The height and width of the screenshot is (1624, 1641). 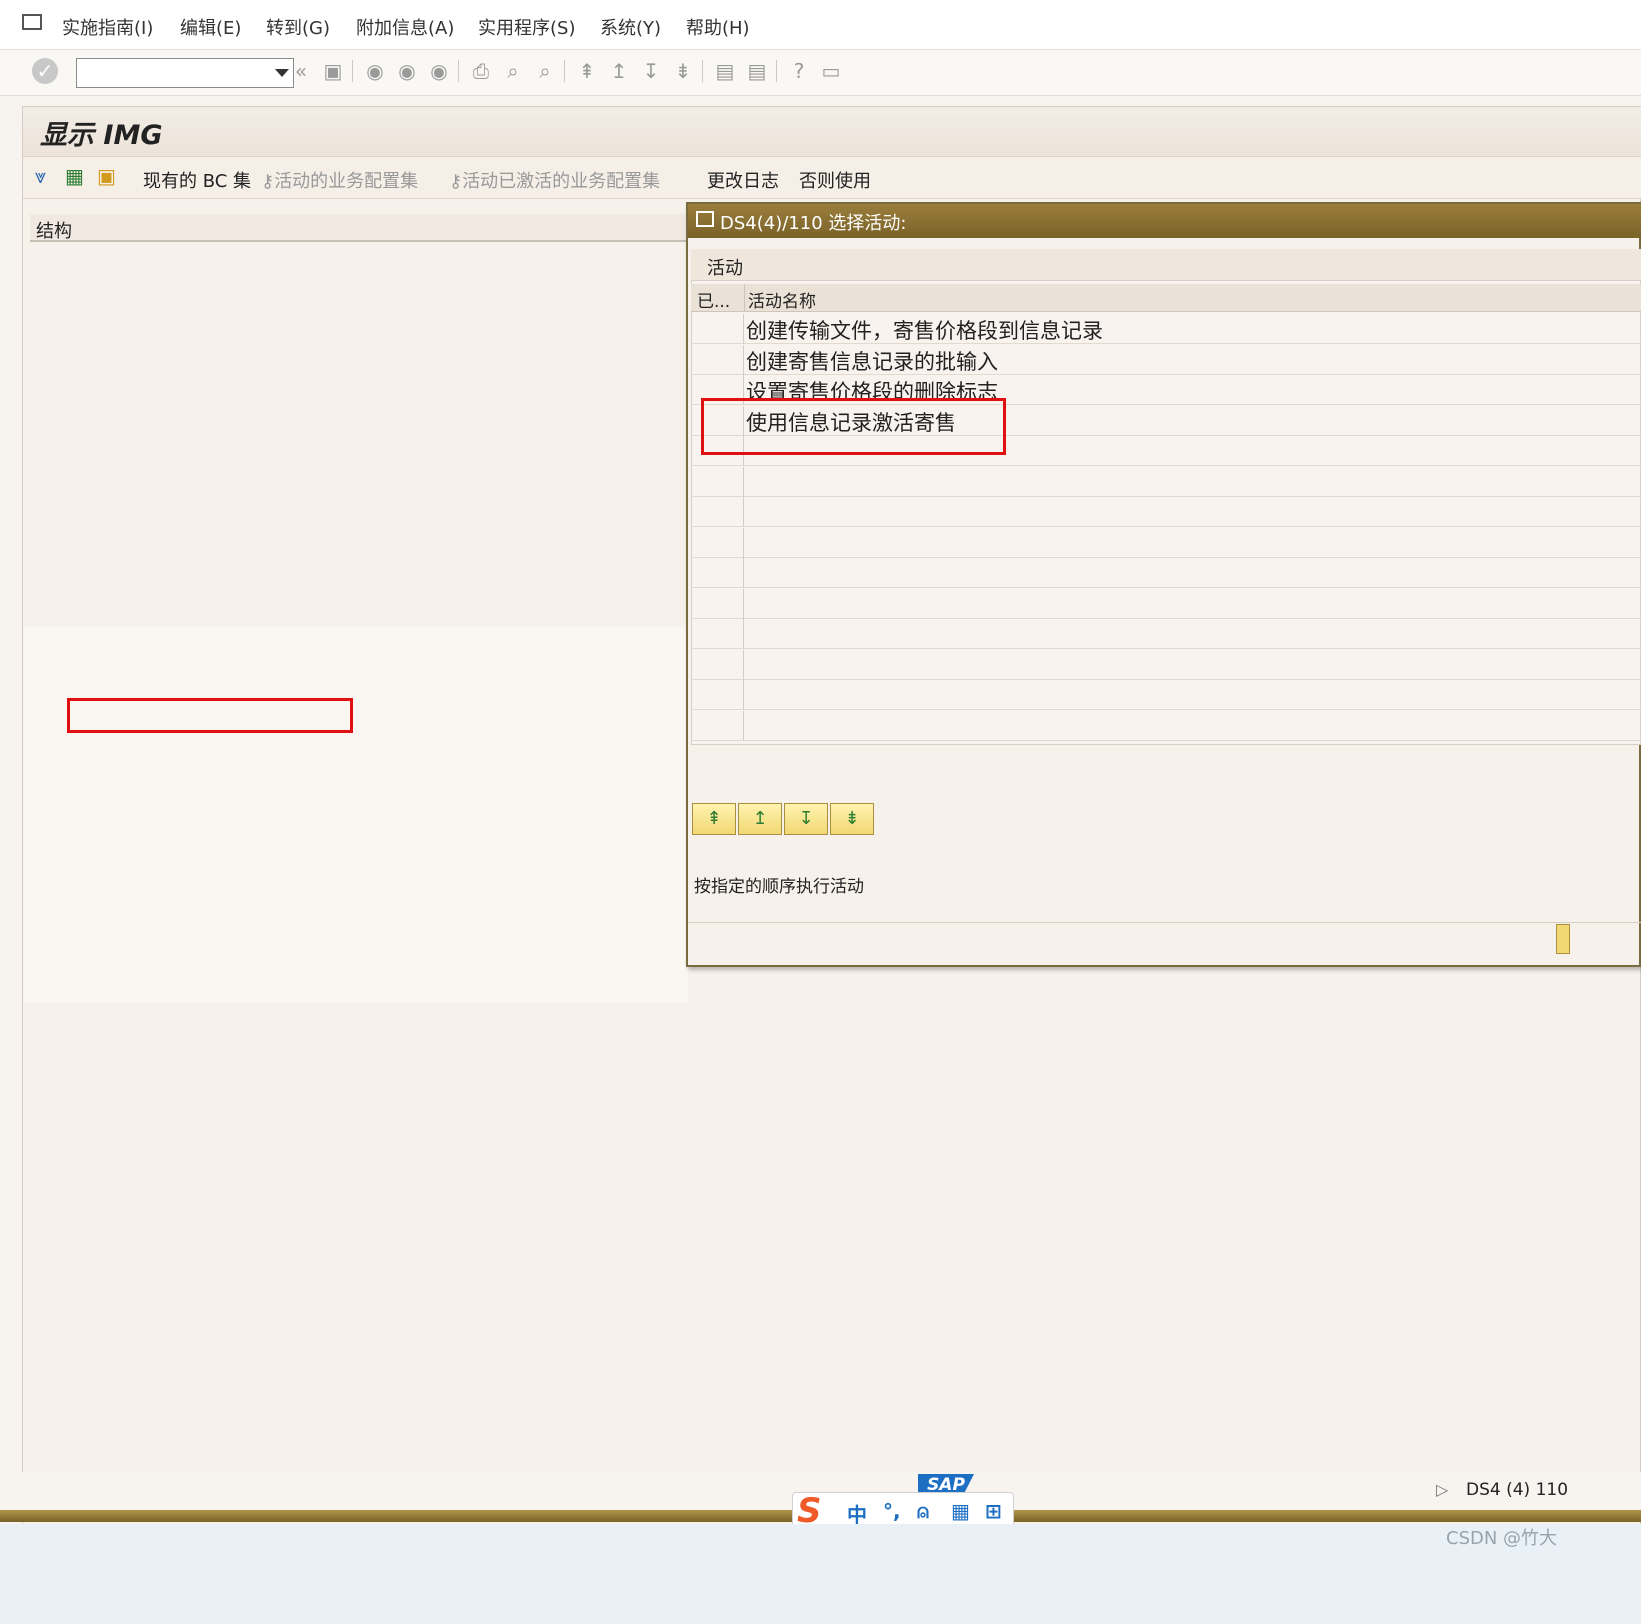 I want to click on help-icon: ?, so click(x=799, y=71).